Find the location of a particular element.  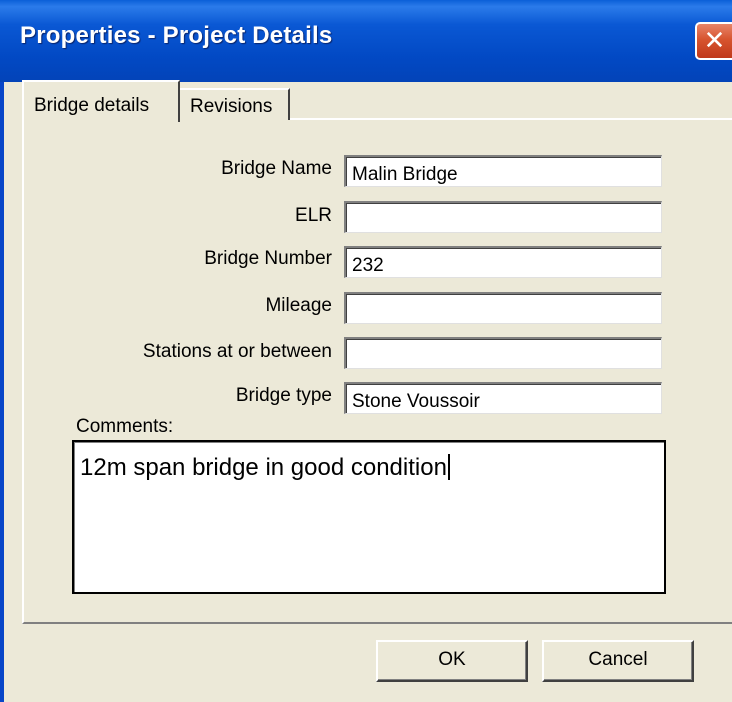

tab-revisions: Revisions is located at coordinates (235, 104).